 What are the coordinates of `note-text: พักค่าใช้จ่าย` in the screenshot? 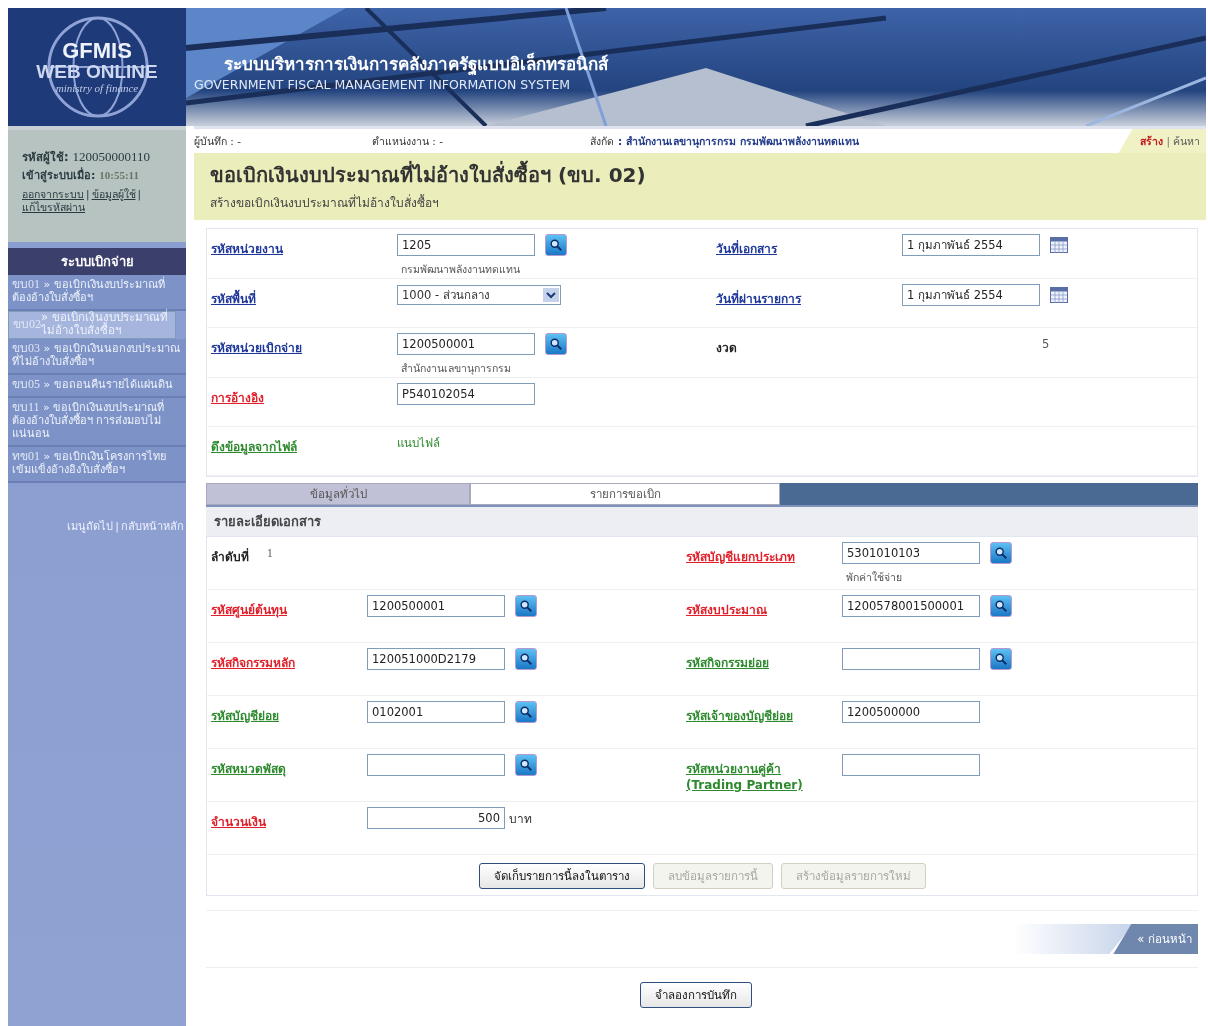 It's located at (874, 577).